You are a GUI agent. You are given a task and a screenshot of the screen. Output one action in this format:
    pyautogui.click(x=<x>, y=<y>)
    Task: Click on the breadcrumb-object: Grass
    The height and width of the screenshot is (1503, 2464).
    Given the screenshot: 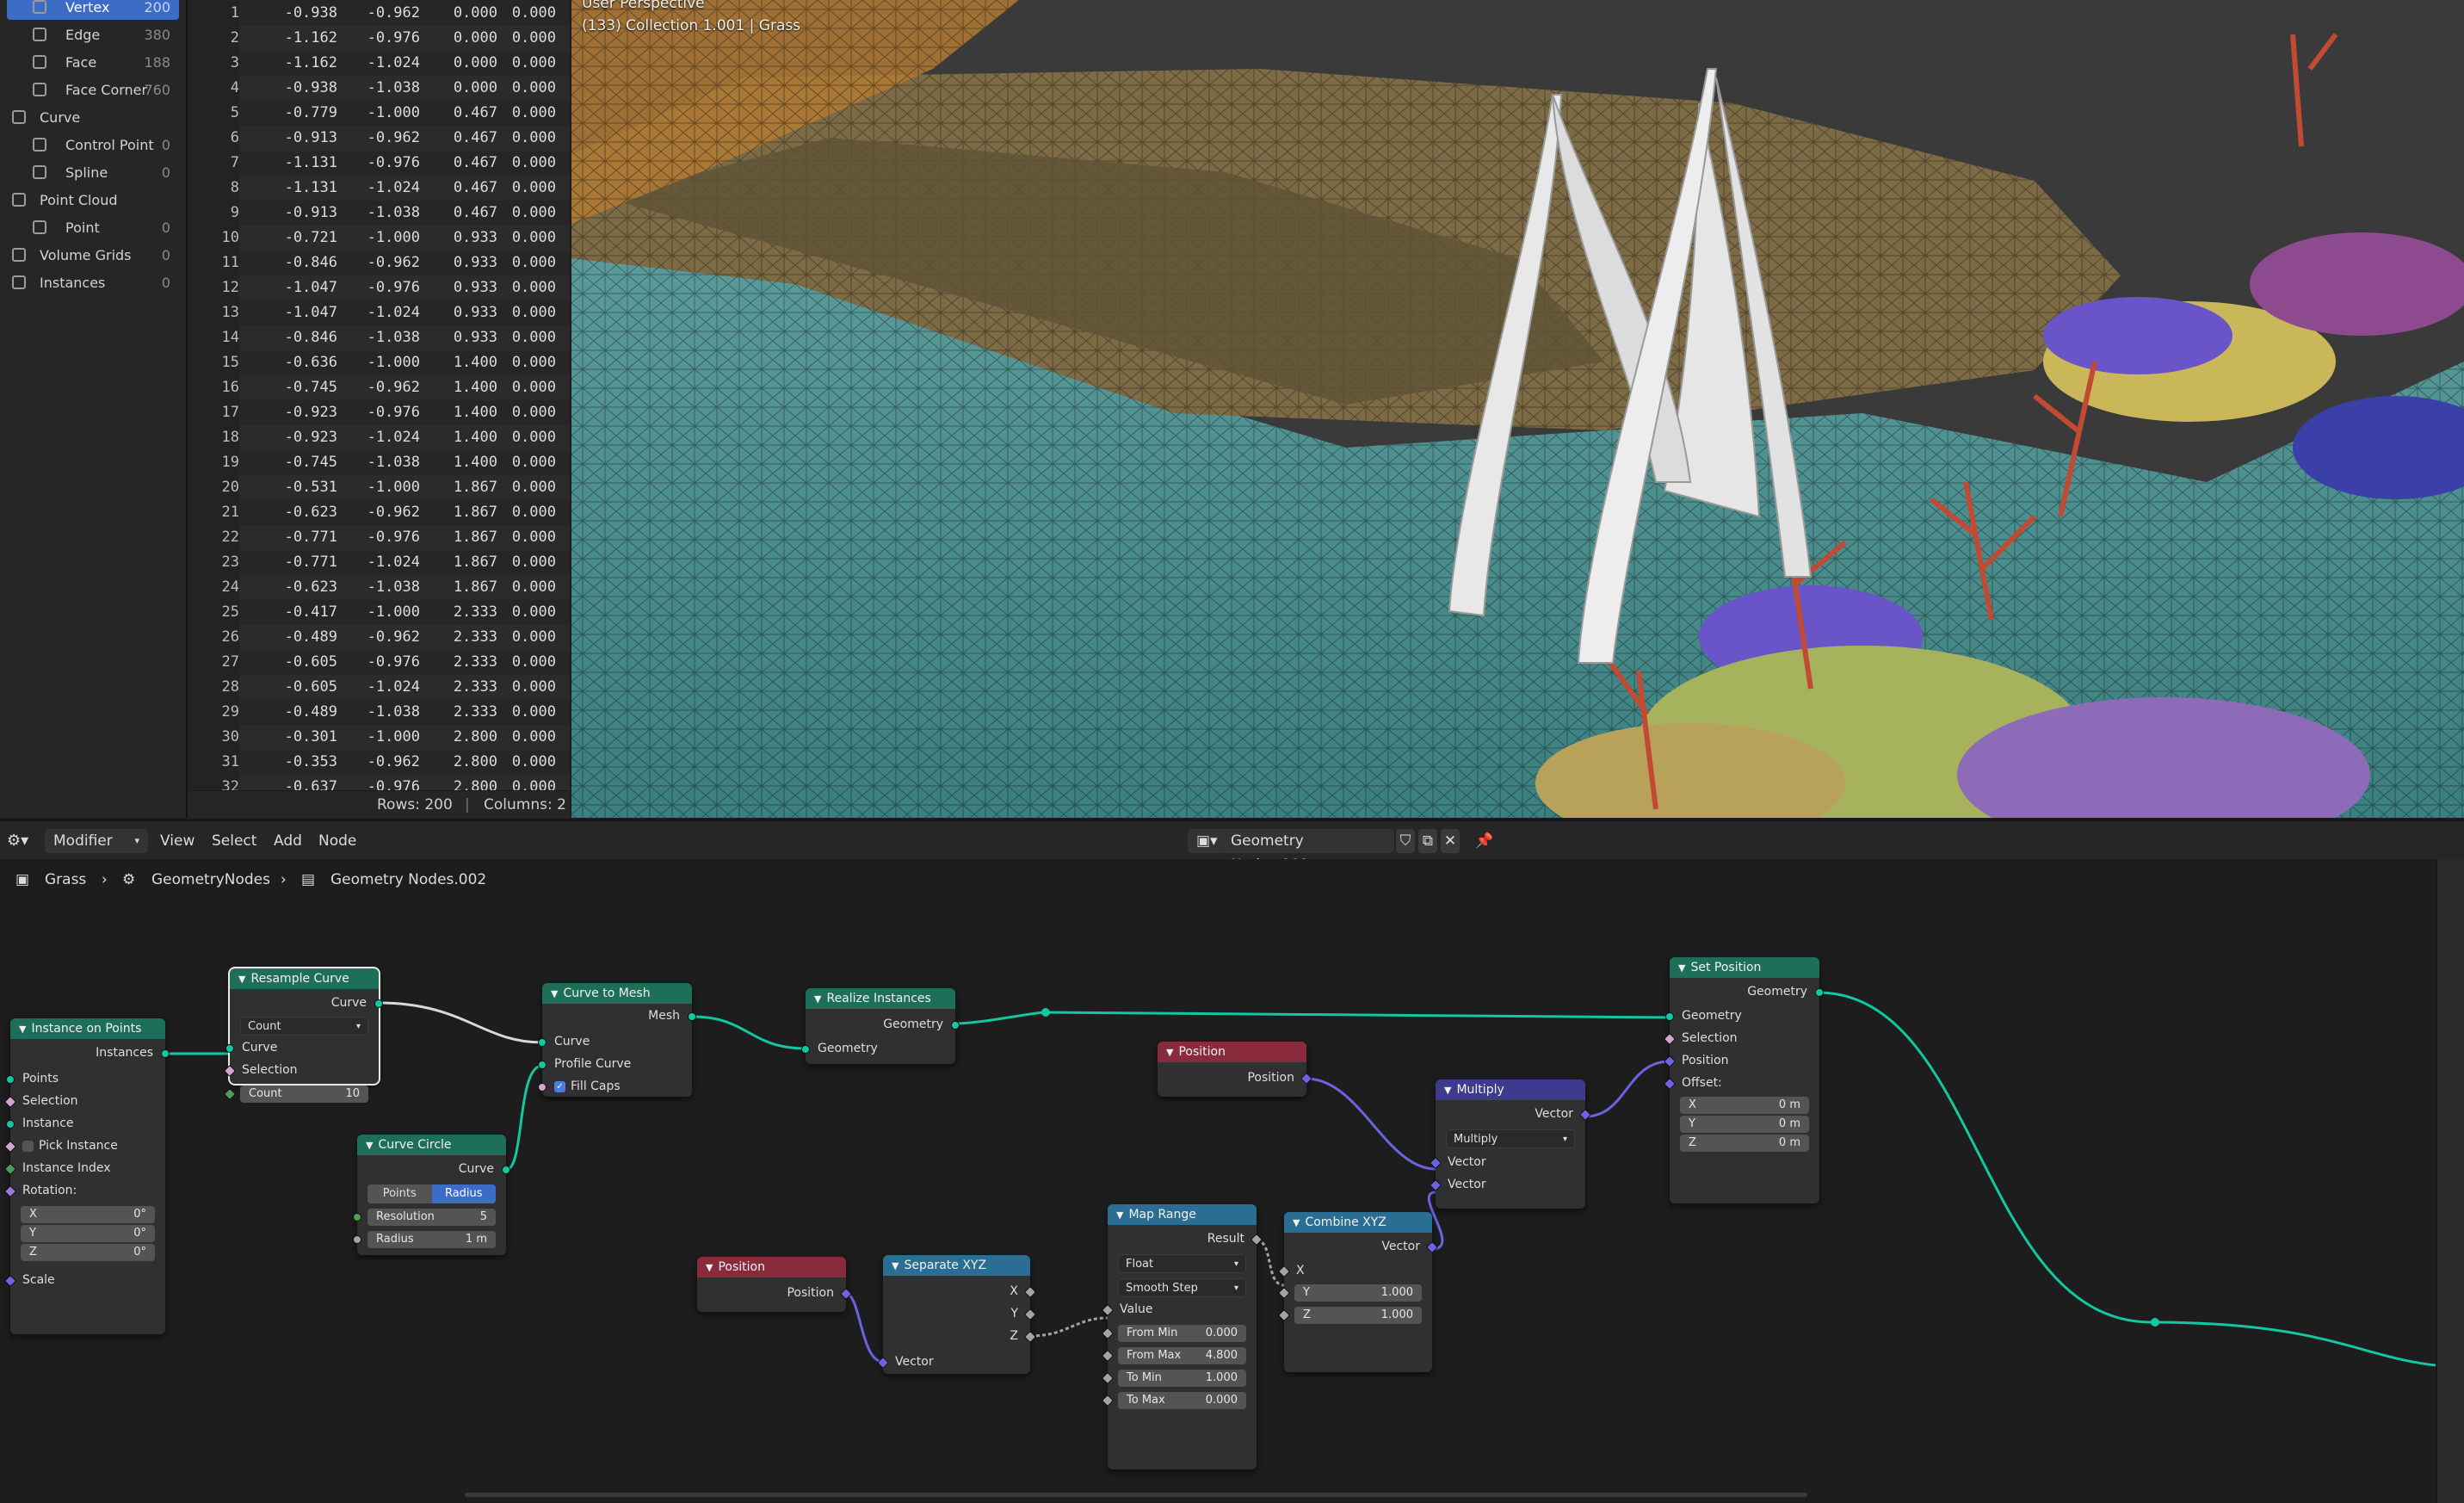 What is the action you would take?
    pyautogui.click(x=65, y=880)
    